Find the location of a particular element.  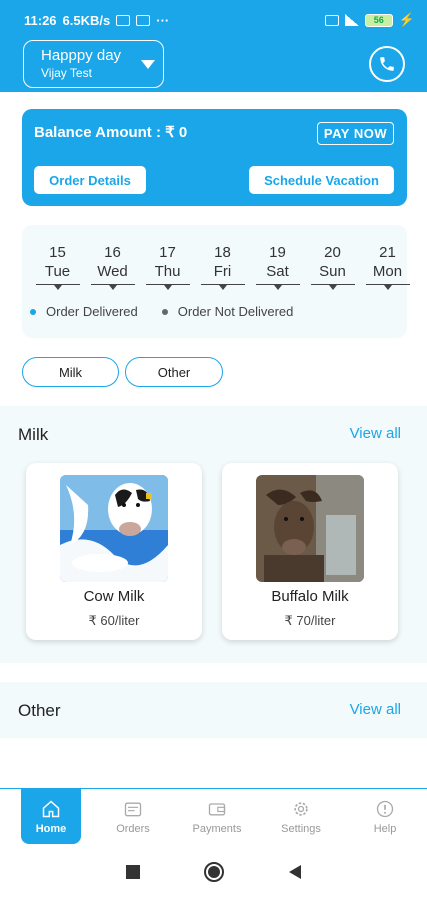

home-icon is located at coordinates (51, 808).